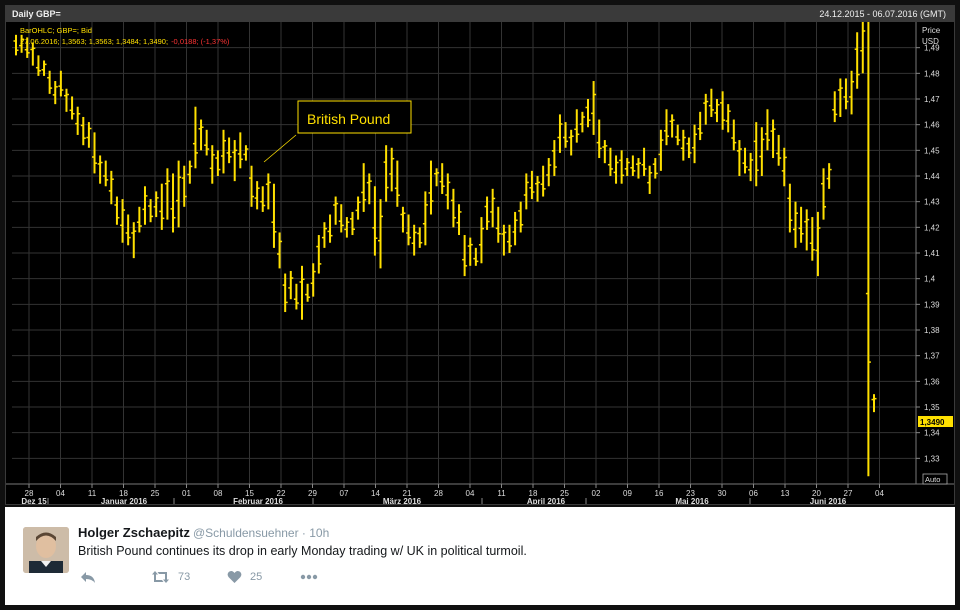  I want to click on tweet-author-name: Holger Zschaepitz, so click(134, 532).